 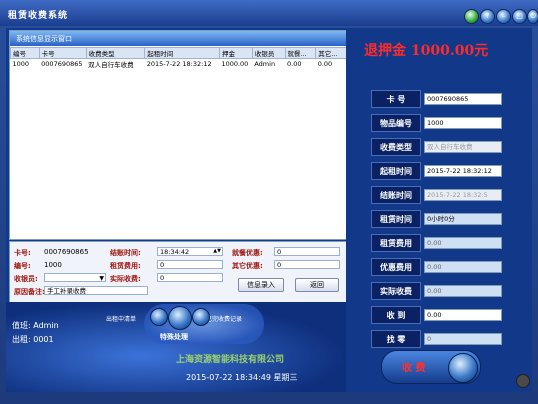 What do you see at coordinates (62, 64) in the screenshot?
I see `table-cell: 0007690865` at bounding box center [62, 64].